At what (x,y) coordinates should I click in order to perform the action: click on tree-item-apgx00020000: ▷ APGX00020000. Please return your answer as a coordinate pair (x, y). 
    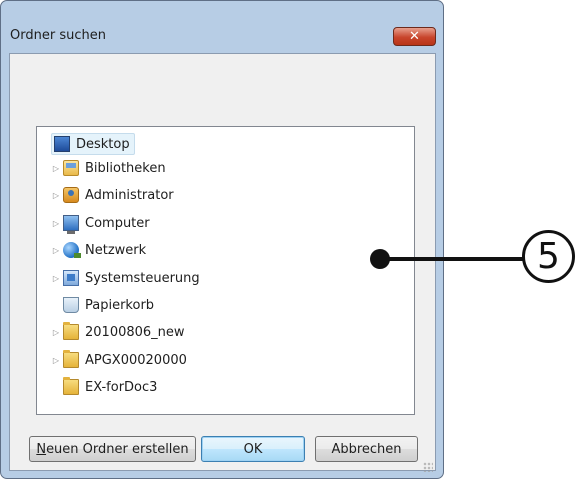
    Looking at the image, I should click on (119, 360).